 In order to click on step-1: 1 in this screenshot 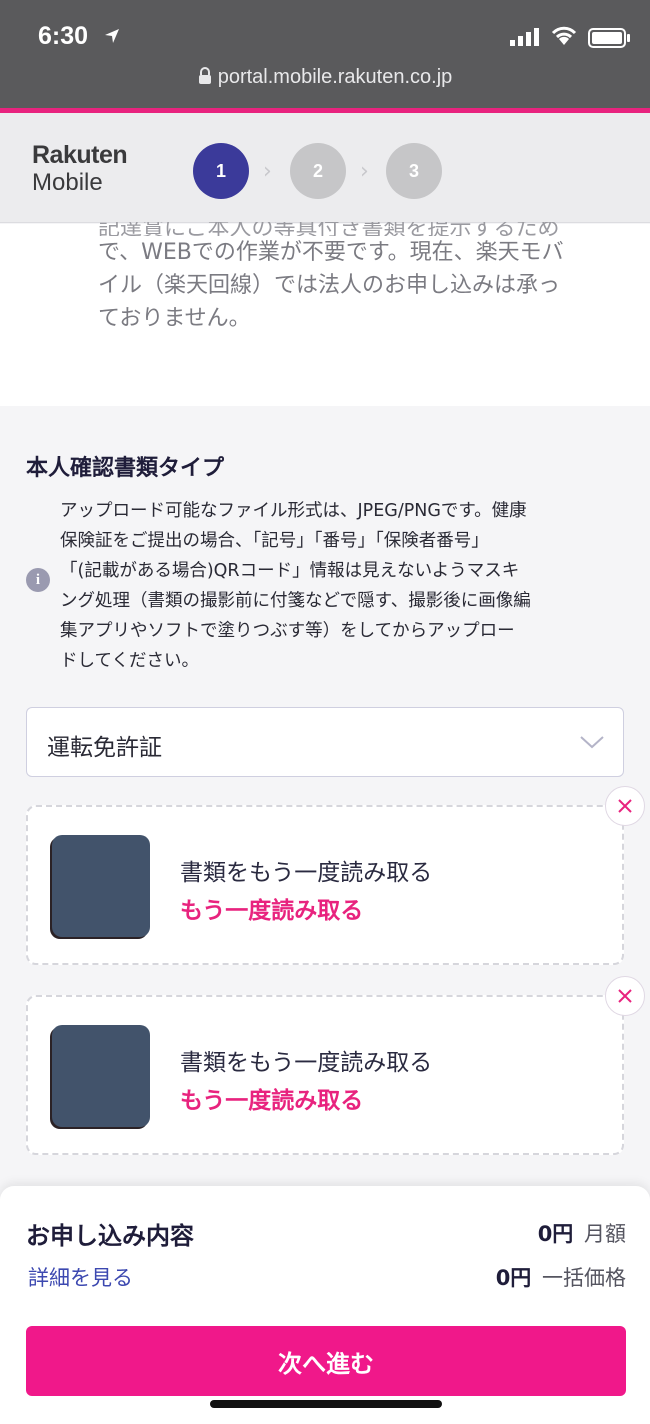, I will do `click(221, 171)`.